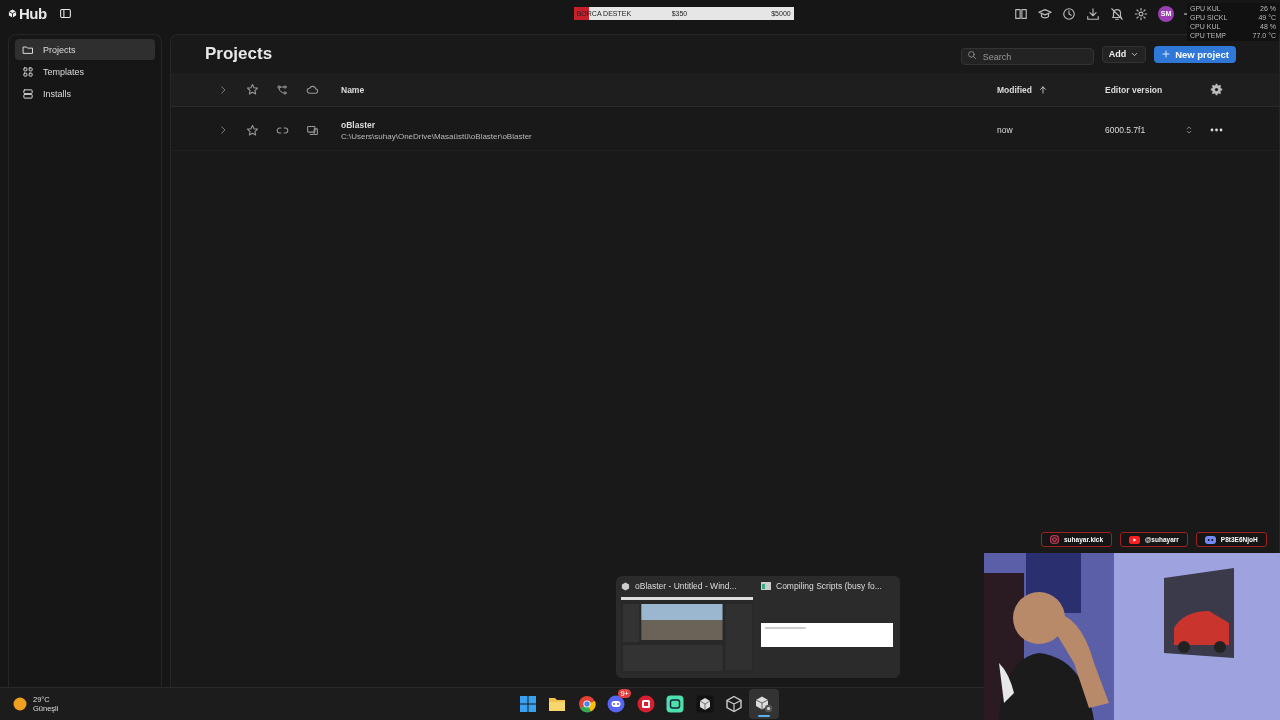  I want to click on window-icon, so click(766, 586).